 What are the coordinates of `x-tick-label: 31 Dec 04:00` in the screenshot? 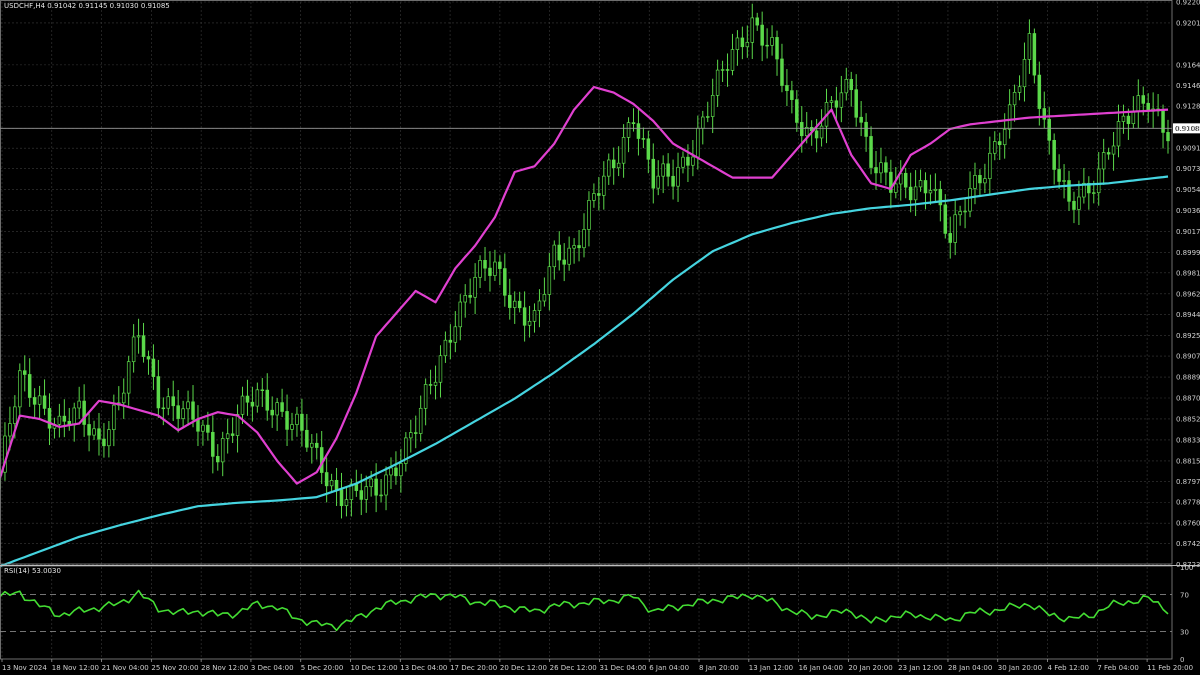 It's located at (622, 668).